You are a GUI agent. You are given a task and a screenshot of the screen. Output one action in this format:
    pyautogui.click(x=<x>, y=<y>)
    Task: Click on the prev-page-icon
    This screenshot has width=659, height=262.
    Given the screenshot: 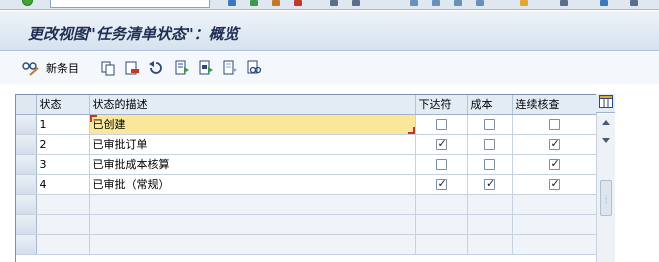 What is the action you would take?
    pyautogui.click(x=436, y=3)
    